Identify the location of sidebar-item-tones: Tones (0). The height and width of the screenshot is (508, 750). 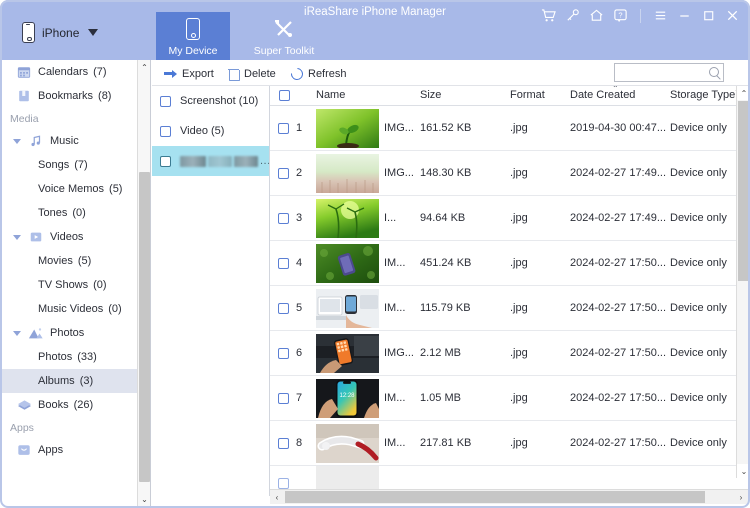
(69, 213).